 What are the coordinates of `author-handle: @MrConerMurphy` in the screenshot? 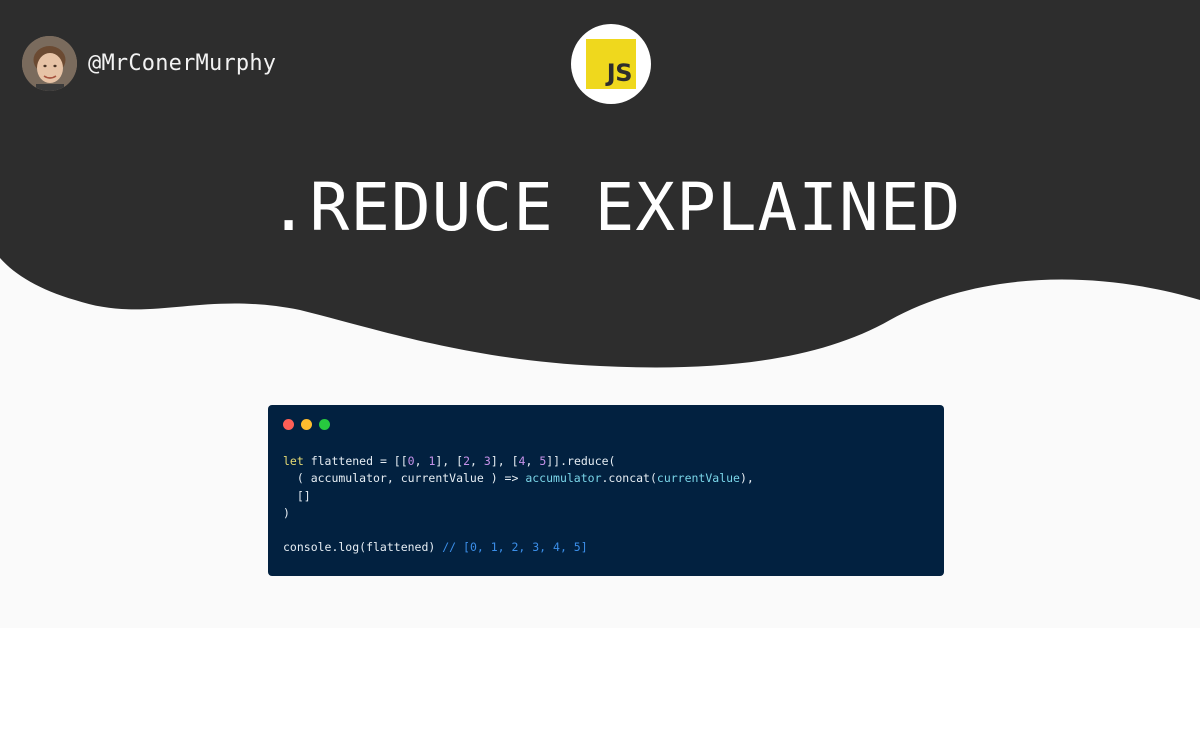 It's located at (182, 63).